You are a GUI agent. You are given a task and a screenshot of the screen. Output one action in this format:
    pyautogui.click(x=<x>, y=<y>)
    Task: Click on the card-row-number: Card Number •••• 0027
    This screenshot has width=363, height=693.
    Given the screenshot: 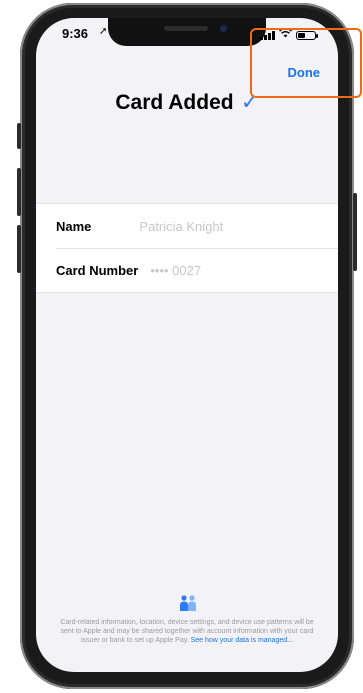 What is the action you would take?
    pyautogui.click(x=187, y=270)
    